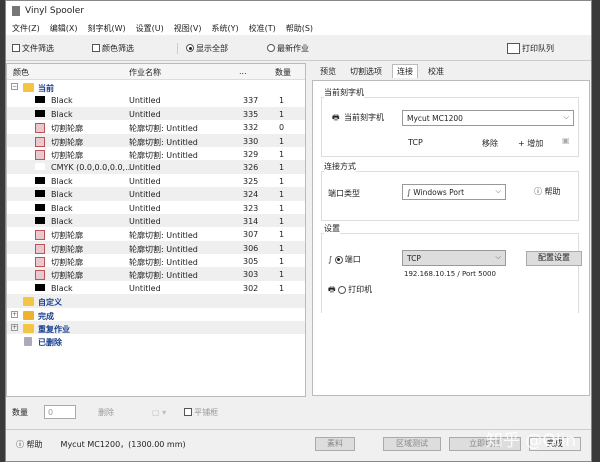 This screenshot has height=462, width=600. Describe the element at coordinates (156, 167) in the screenshot. I see `table-row: CMYK (0.0,0.0,0.0,... Untitled 326 1` at that location.